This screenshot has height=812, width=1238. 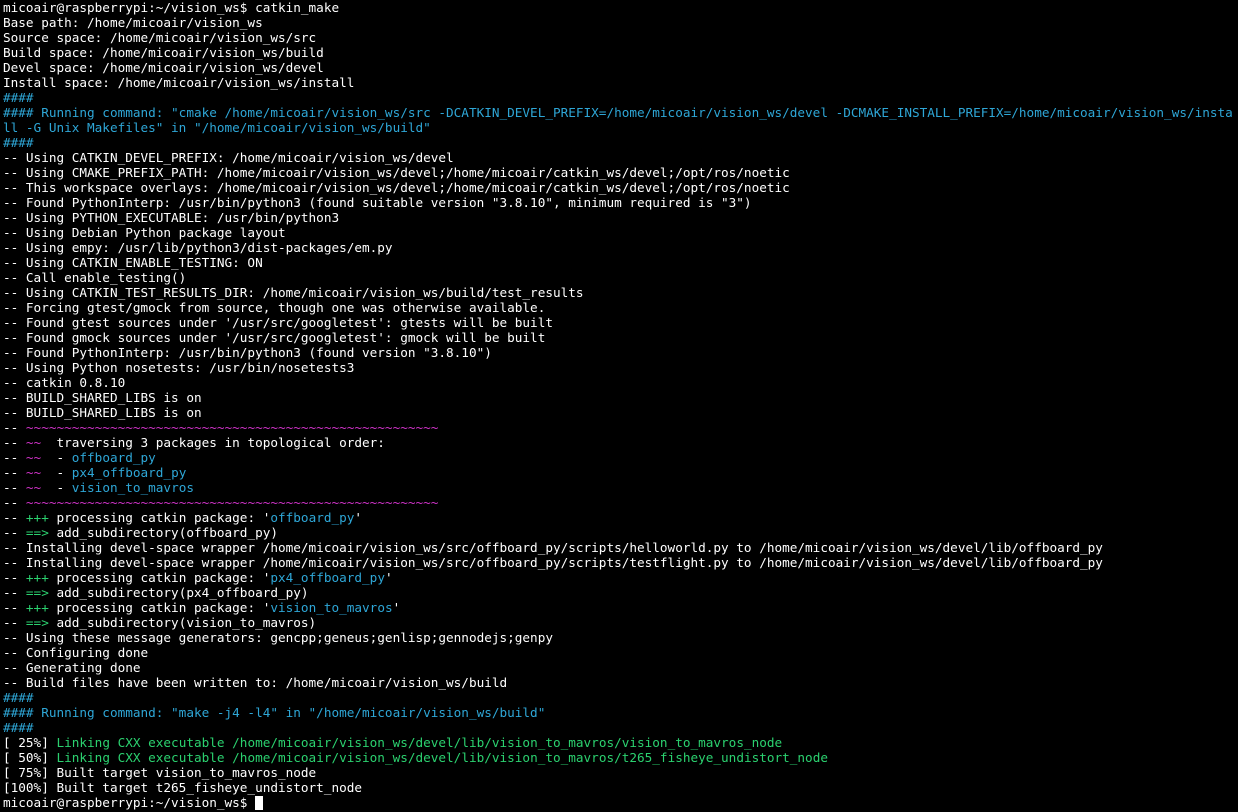 What do you see at coordinates (30, 757) in the screenshot?
I see `terminal-text: [ 50%]` at bounding box center [30, 757].